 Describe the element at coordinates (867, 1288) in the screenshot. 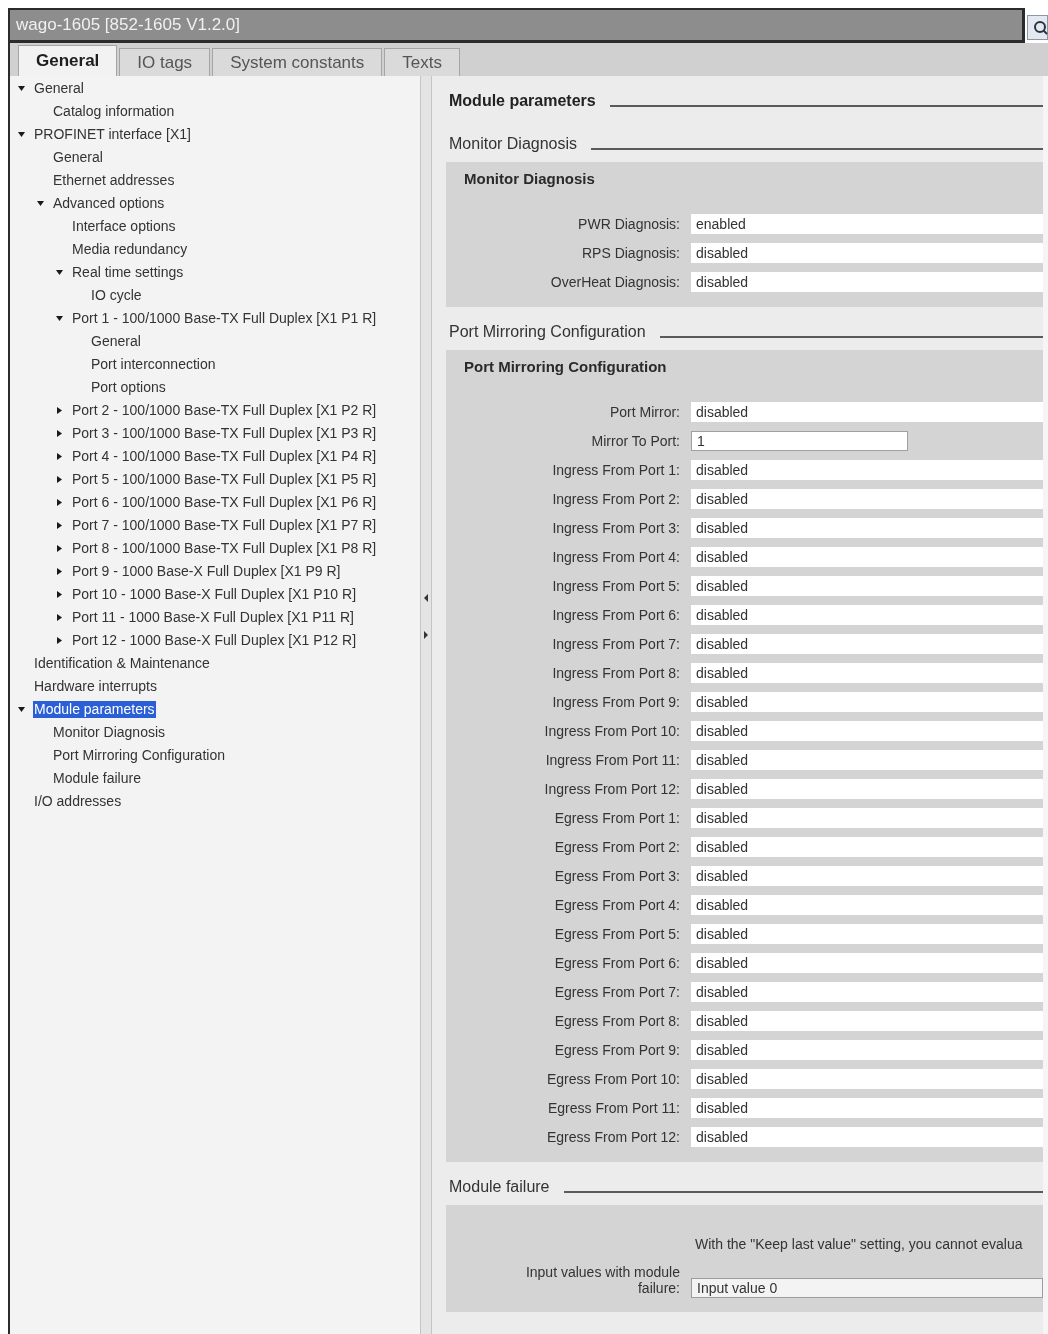

I see `dropdown-field: Input value 0` at that location.